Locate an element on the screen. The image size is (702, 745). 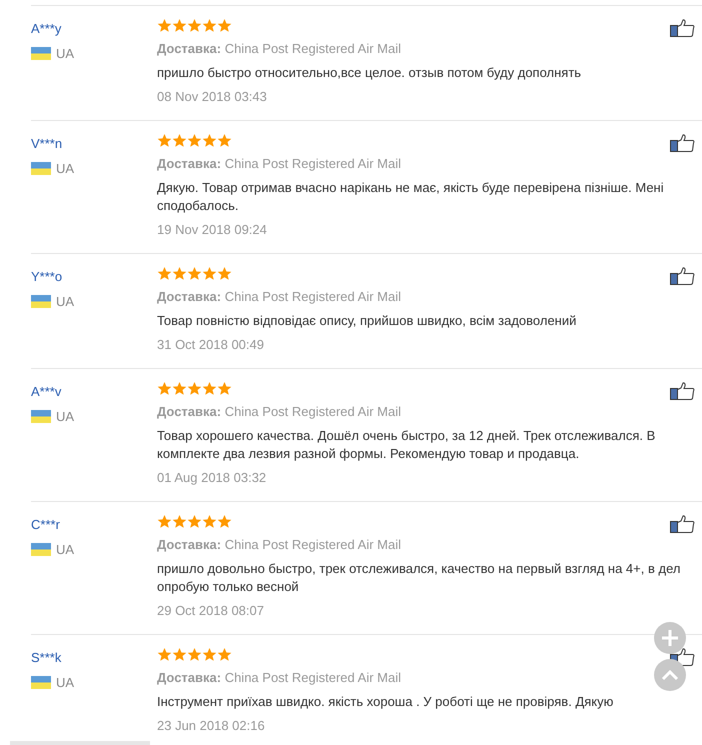
review-date: 31 Oct 2018 00:49 is located at coordinates (211, 345).